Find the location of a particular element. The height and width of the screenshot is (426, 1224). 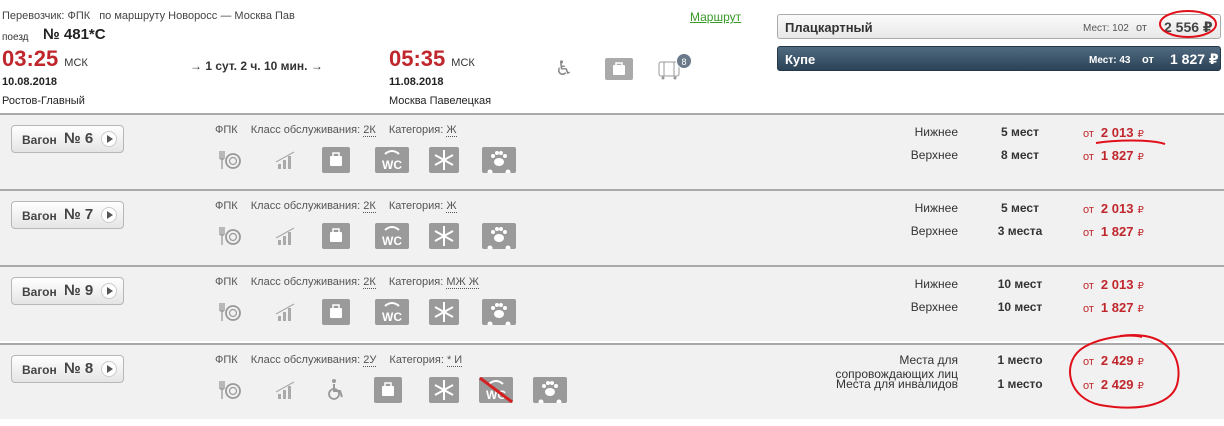

class-option-platzkart: Плацкартный Мест: 102 от 2 556 ₽ is located at coordinates (999, 26).